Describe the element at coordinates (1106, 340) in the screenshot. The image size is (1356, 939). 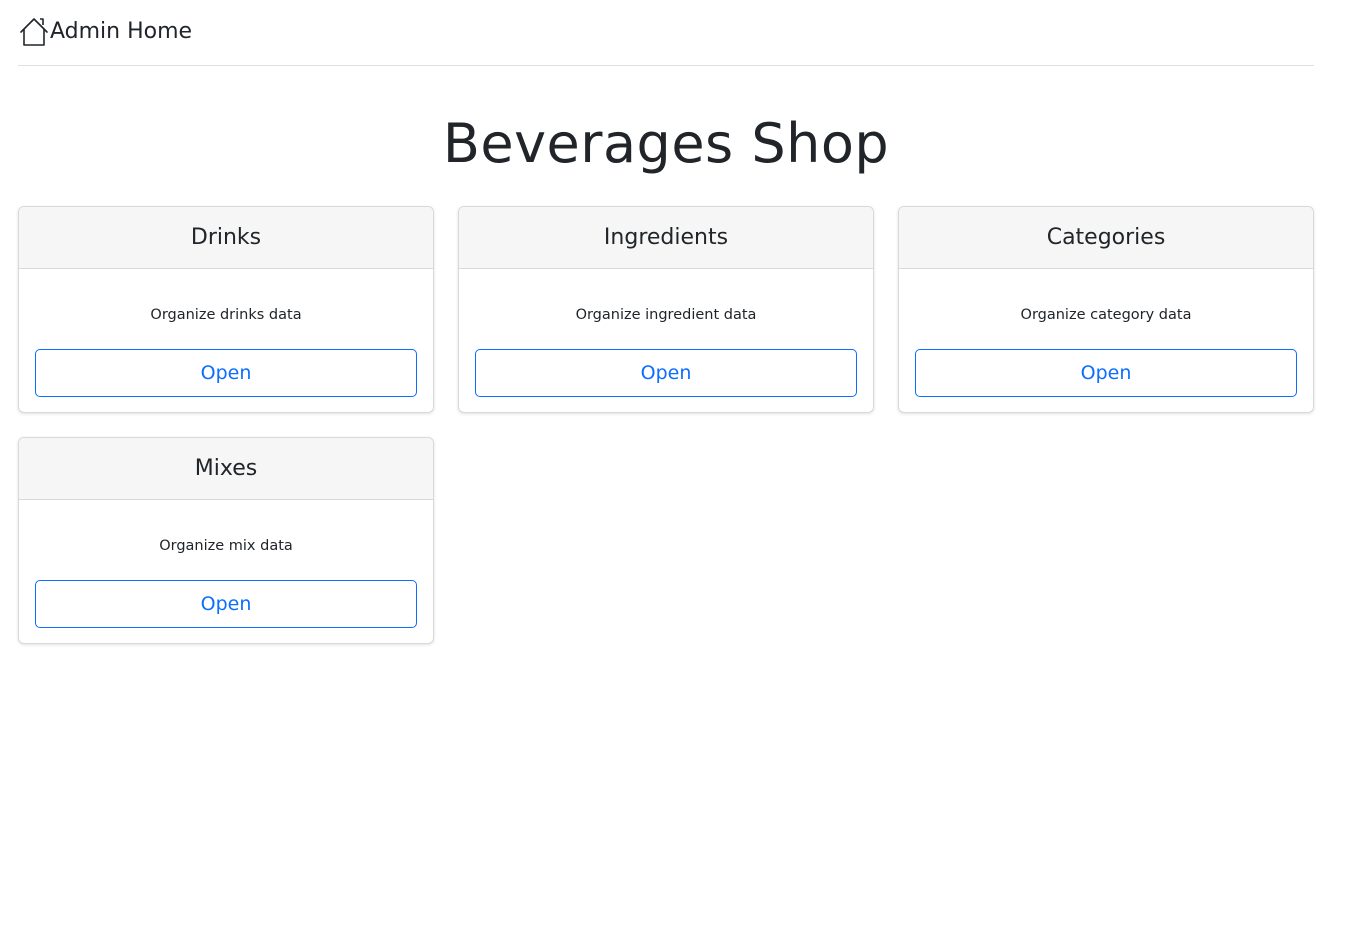
I see `card-body: Organize category data Open` at that location.